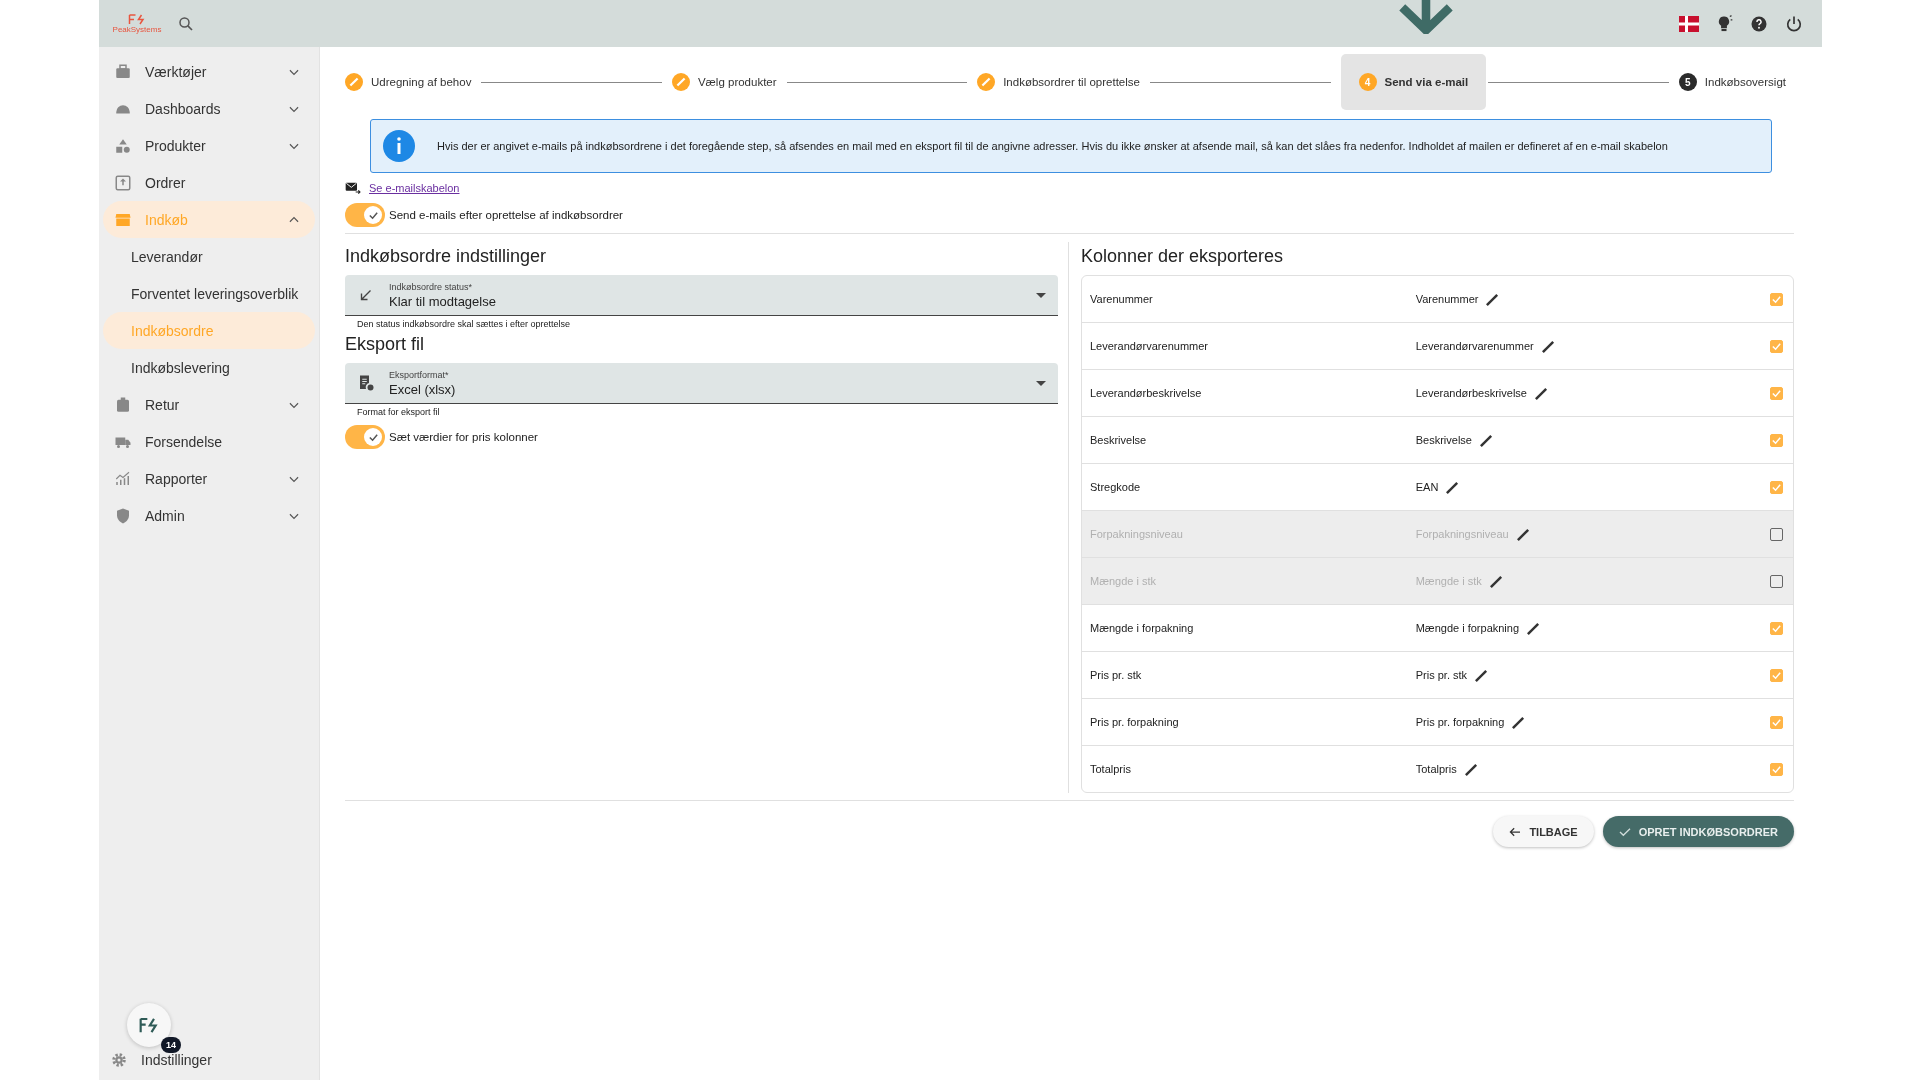  Describe the element at coordinates (209, 256) in the screenshot. I see `sidebar-subitem: Leverandør` at that location.